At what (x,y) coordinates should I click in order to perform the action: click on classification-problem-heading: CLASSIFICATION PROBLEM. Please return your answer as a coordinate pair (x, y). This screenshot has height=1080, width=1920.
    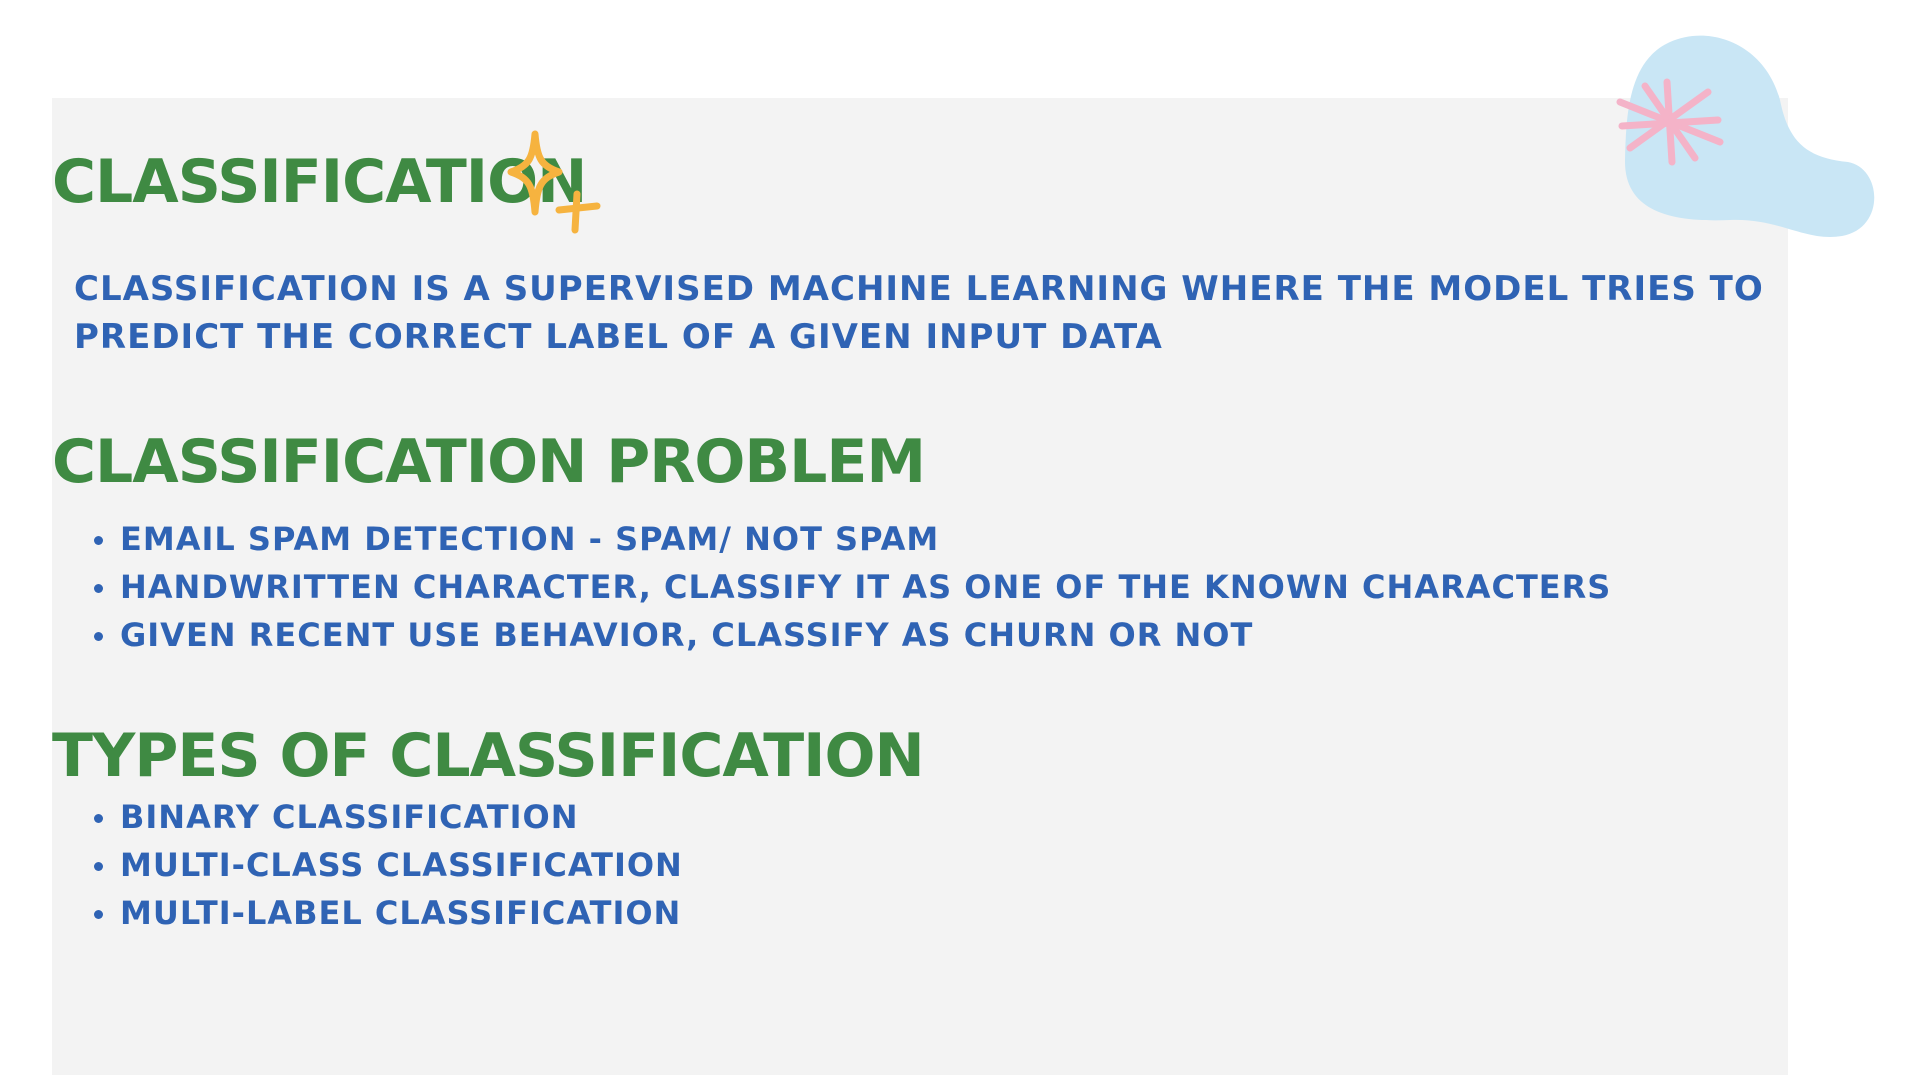
    Looking at the image, I should click on (489, 462).